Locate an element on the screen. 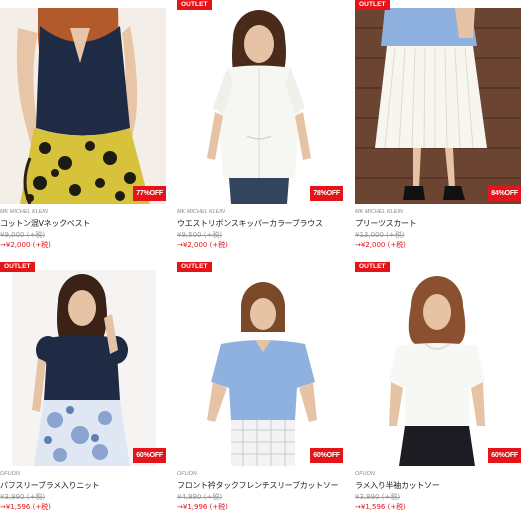 The width and height of the screenshot is (522, 515). original-price: ¥13,000 (+税) is located at coordinates (380, 235).